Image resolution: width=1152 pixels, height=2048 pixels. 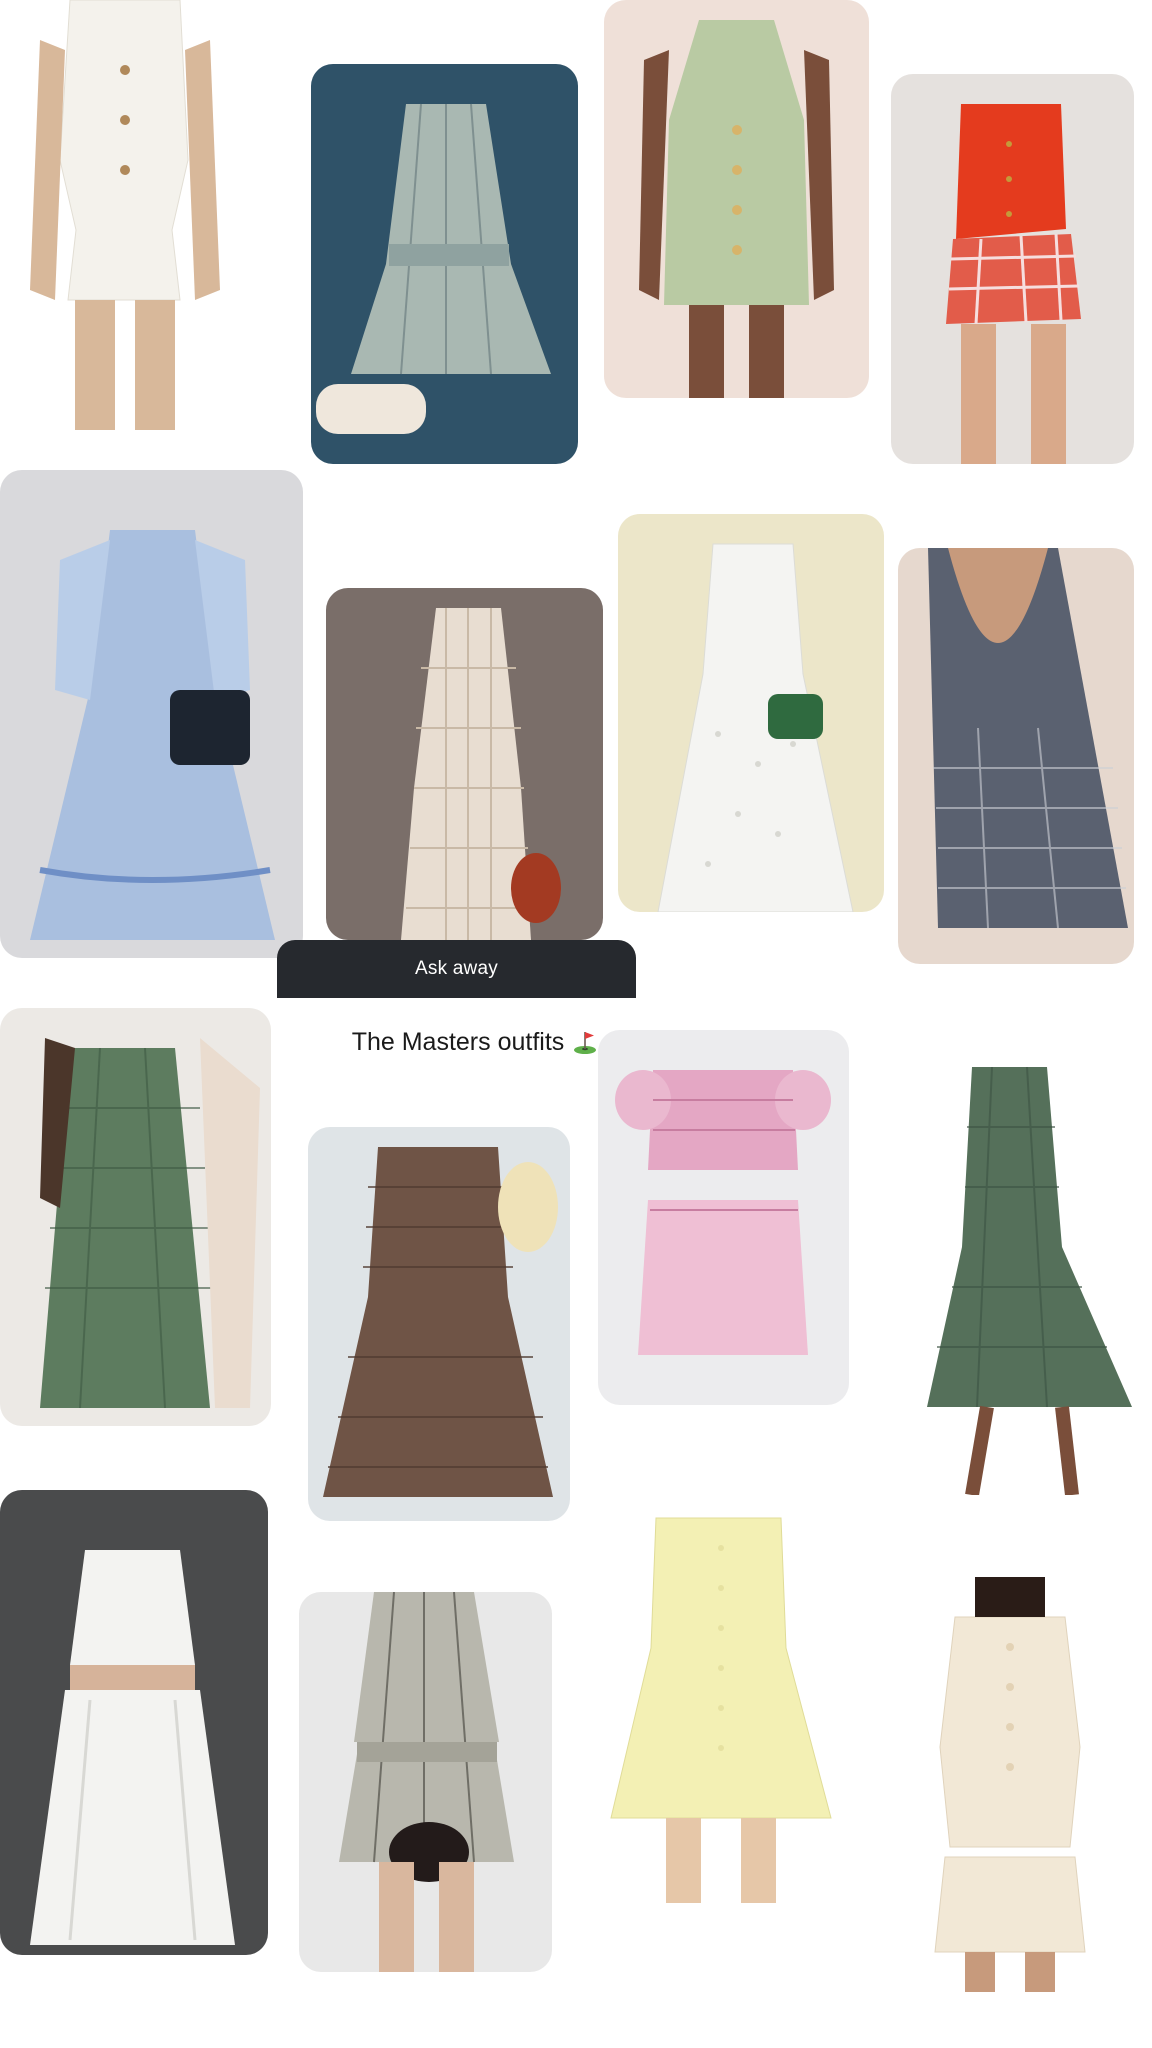 I want to click on golf-flag-icon, so click(x=585, y=1043).